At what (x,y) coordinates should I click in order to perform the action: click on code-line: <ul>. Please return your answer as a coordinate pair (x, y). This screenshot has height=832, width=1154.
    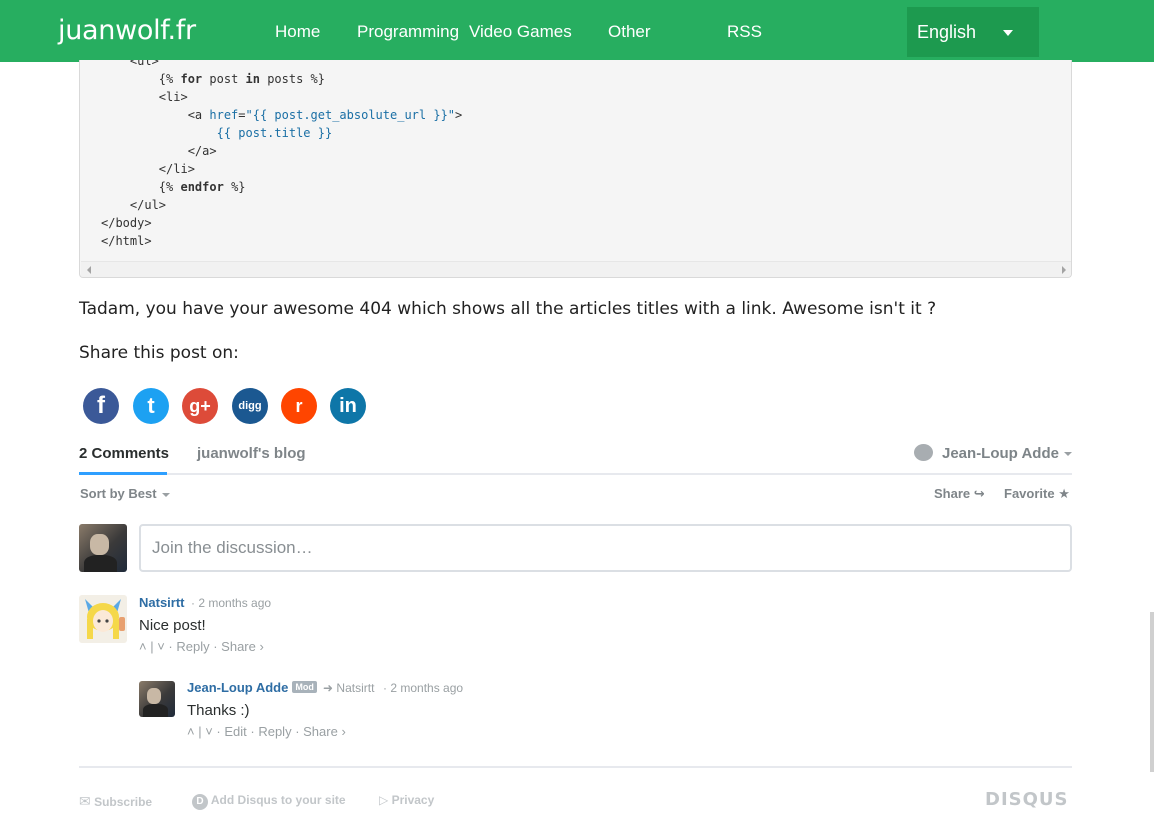
    Looking at the image, I should click on (130, 64).